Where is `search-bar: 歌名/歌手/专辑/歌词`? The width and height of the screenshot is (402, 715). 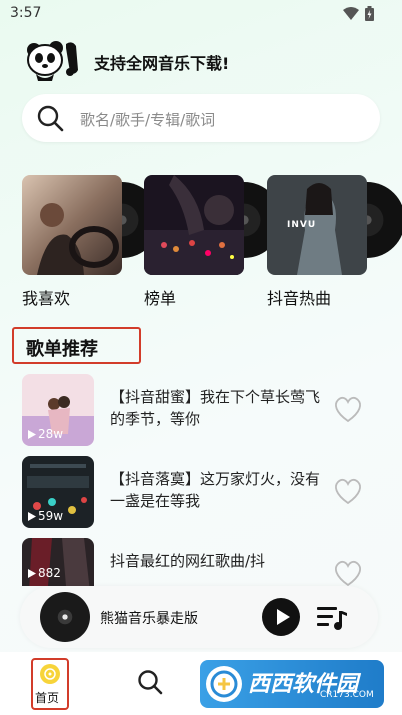
search-bar: 歌名/歌手/专辑/歌词 is located at coordinates (201, 118).